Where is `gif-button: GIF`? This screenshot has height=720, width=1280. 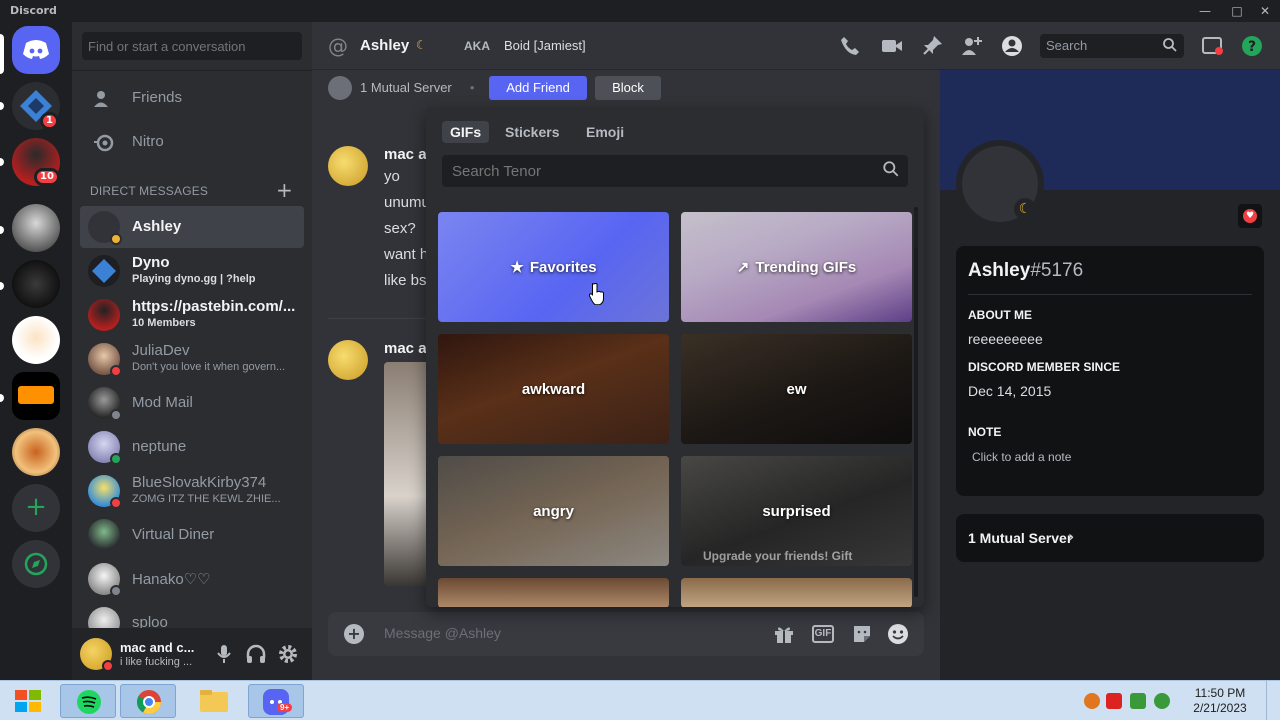
gif-button: GIF is located at coordinates (823, 634).